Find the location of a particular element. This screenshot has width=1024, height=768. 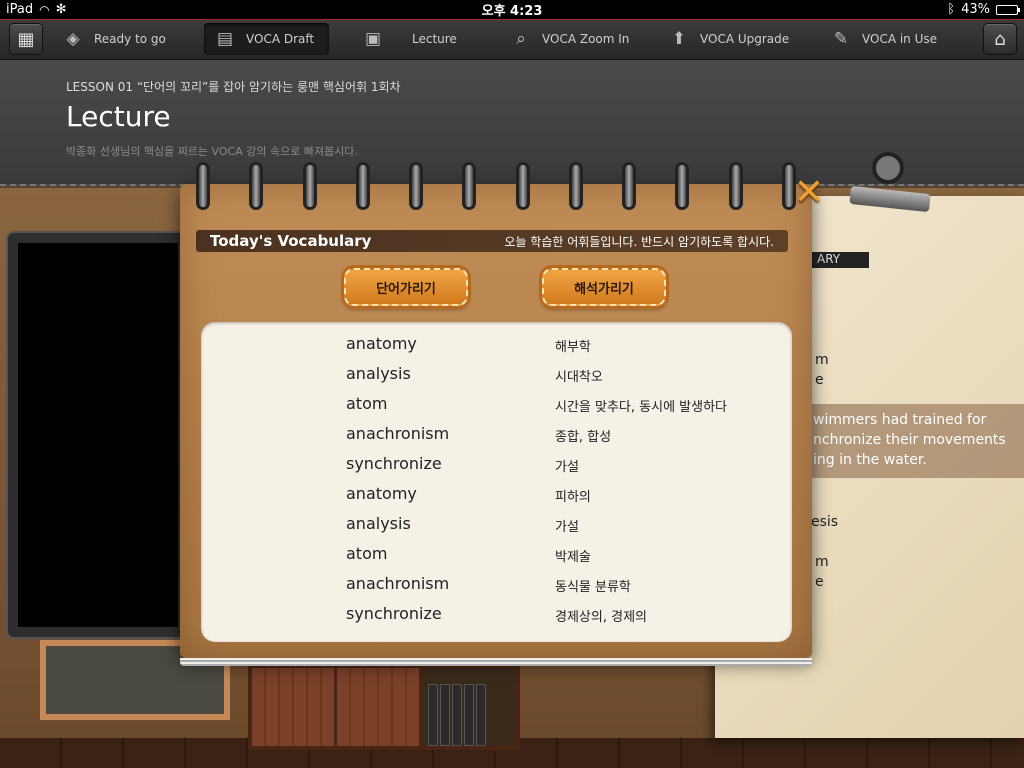

list-item: synchronize 가설 is located at coordinates (496, 463).